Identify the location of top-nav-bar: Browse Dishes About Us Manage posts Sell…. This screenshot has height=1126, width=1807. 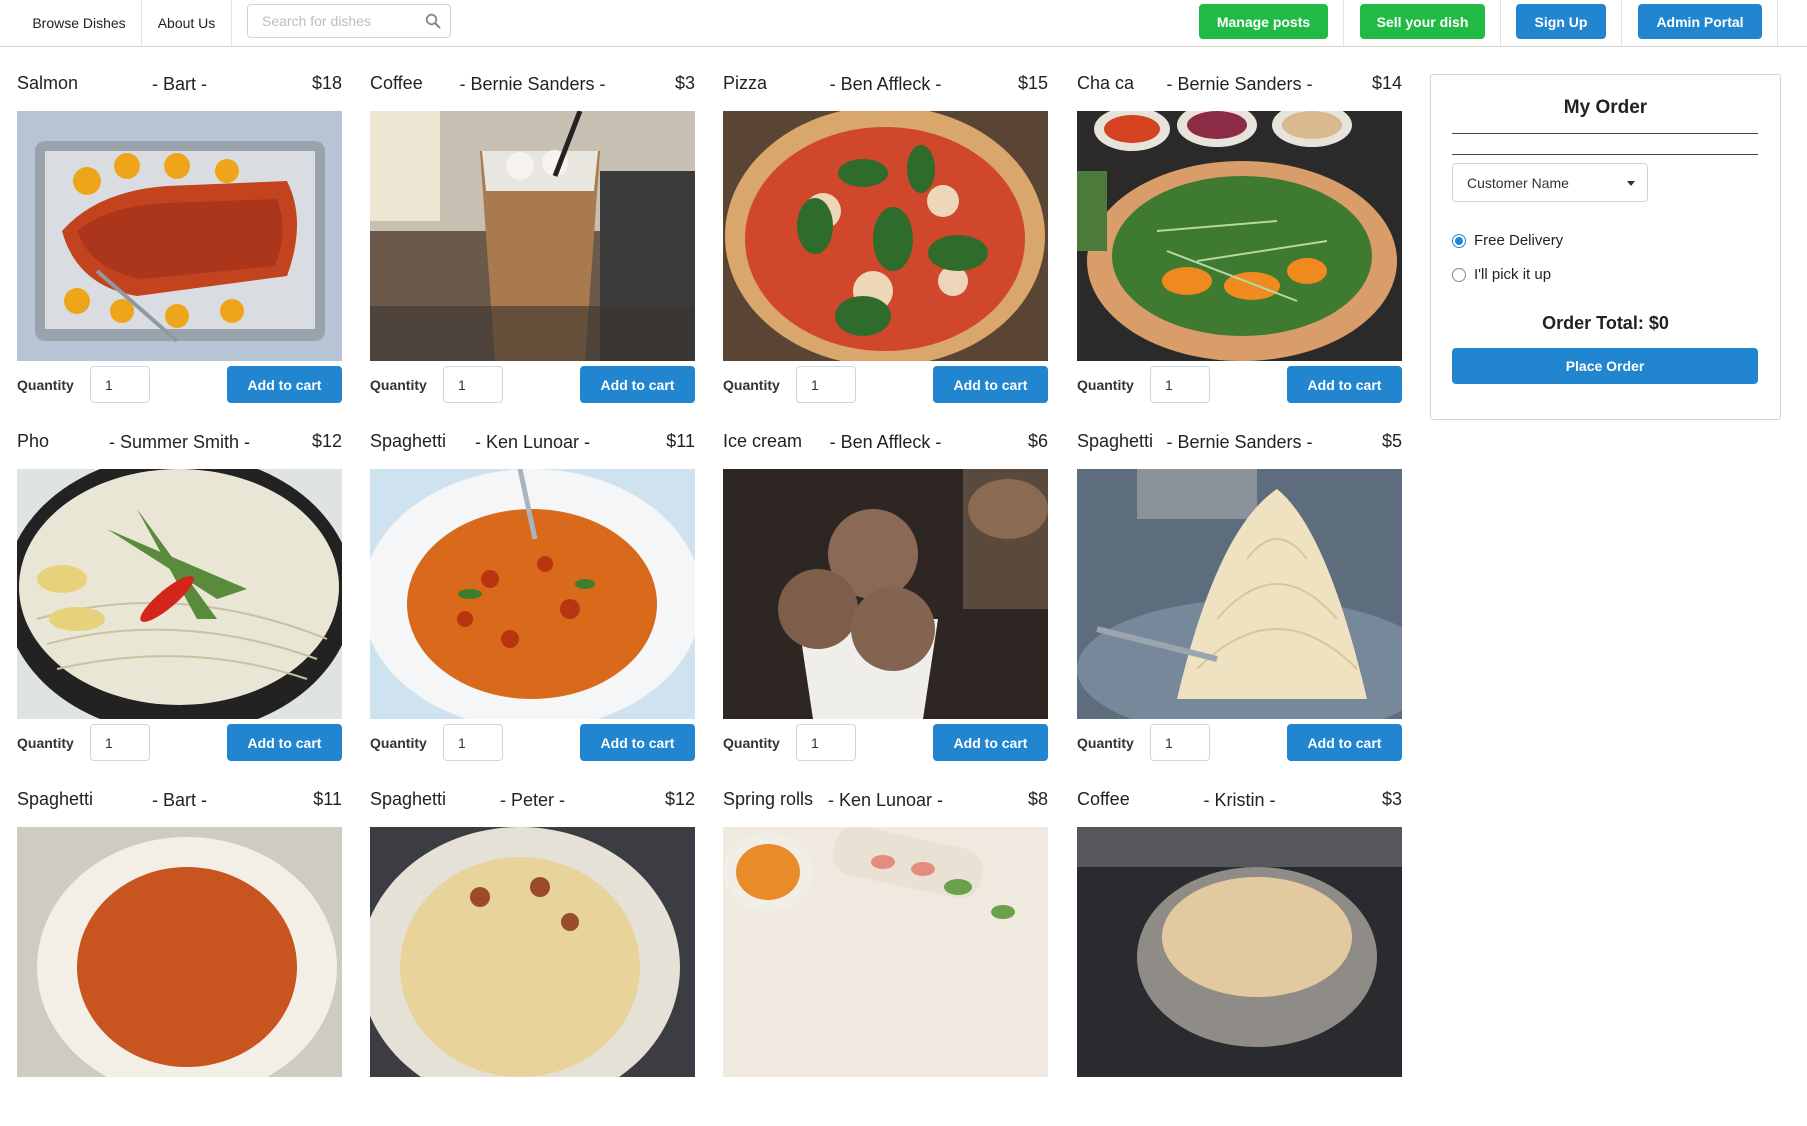
(903, 23).